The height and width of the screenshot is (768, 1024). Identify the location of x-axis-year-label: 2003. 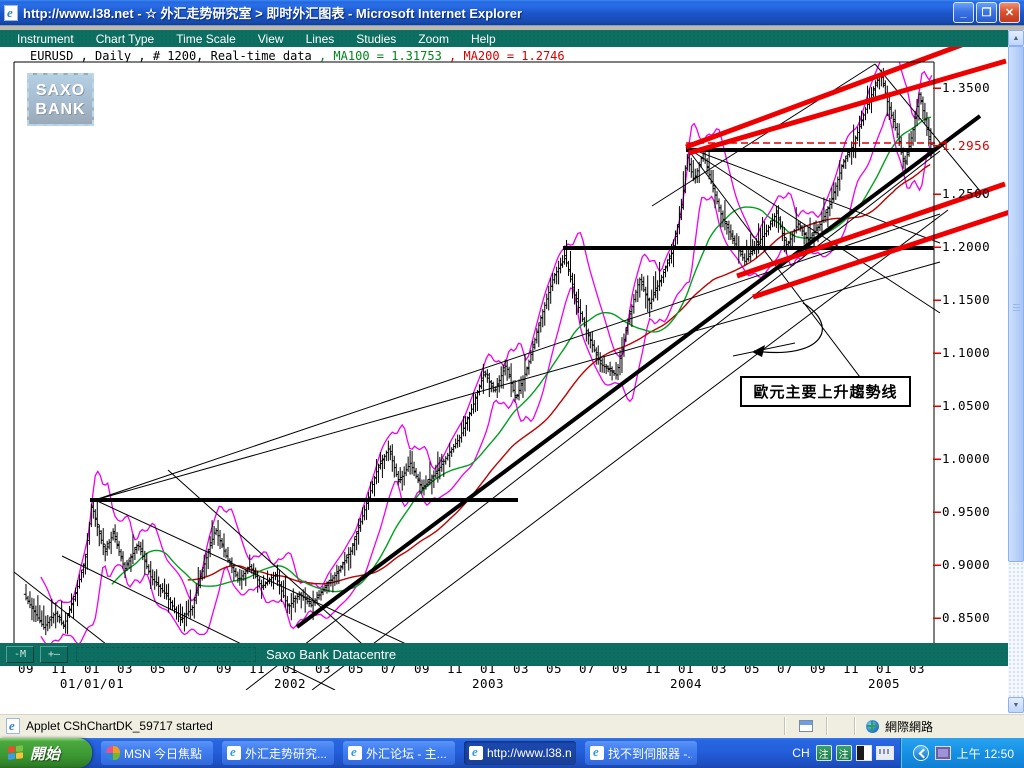
(488, 683).